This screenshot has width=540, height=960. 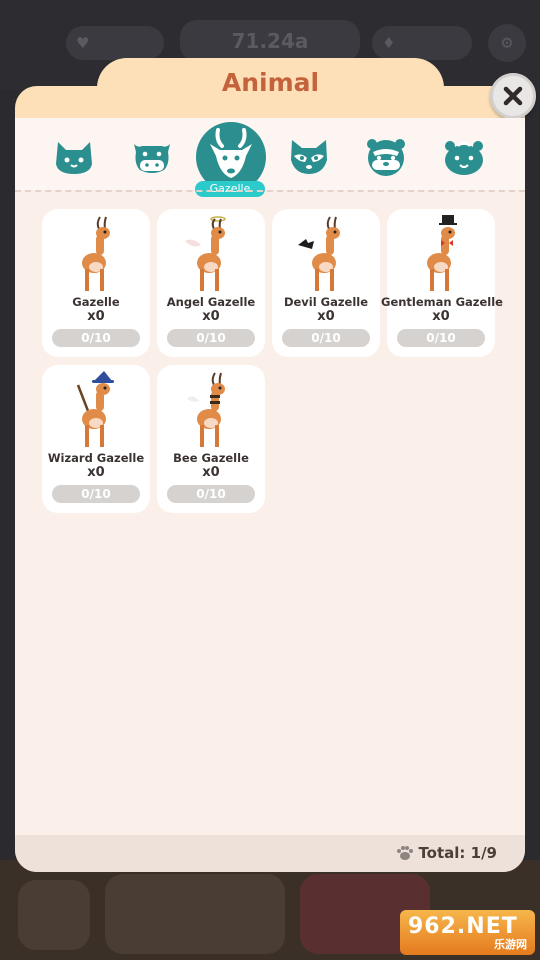 I want to click on angel-gazelle-figure-icon, so click(x=205, y=253).